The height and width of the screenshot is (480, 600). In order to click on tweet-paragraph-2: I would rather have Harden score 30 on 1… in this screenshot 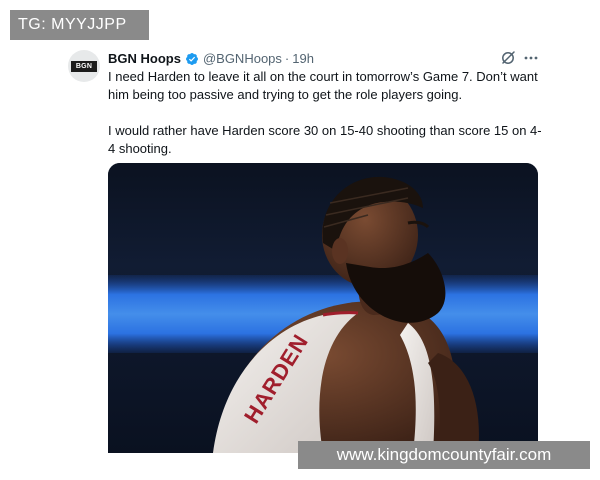, I will do `click(325, 139)`.